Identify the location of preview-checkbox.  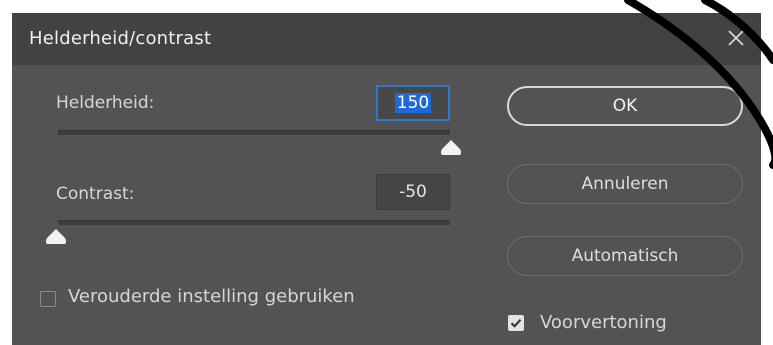
(516, 323).